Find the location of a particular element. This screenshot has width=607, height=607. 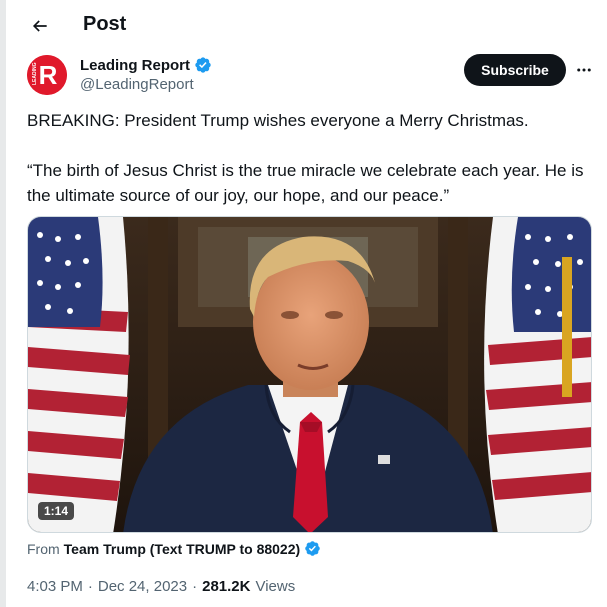

back-button is located at coordinates (40, 26).